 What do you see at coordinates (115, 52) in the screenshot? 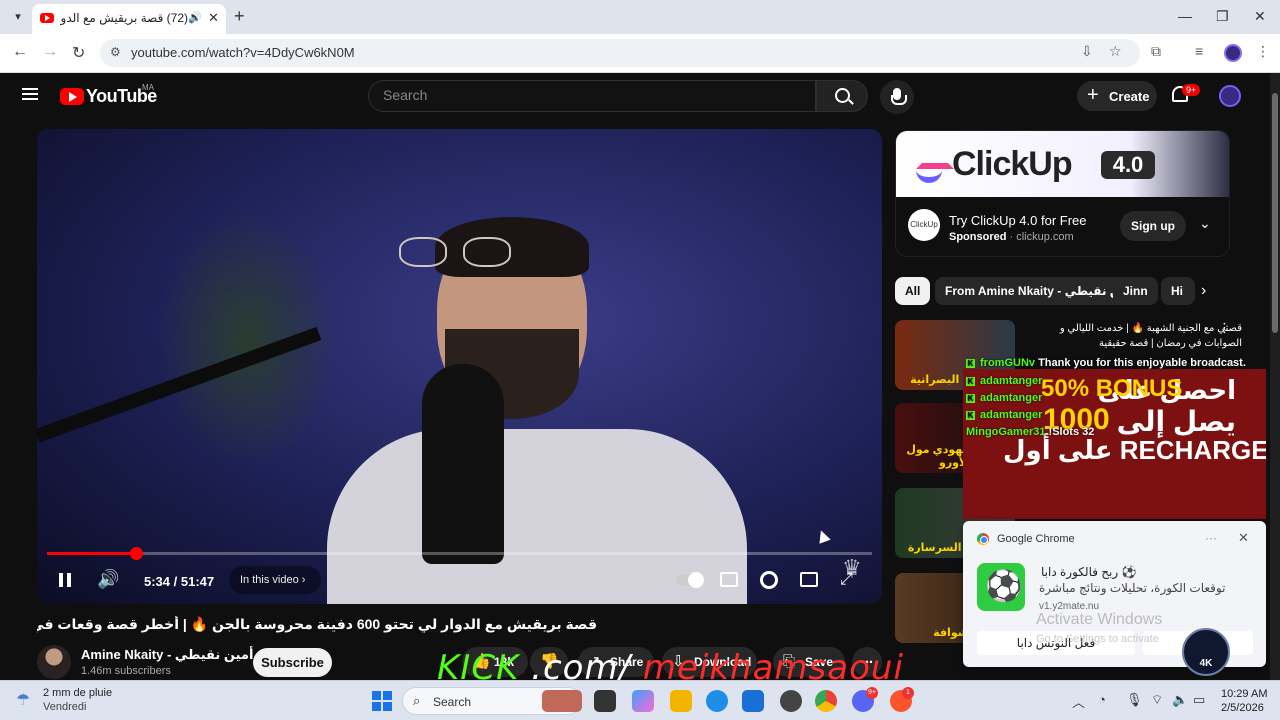
I see `site-info-icon: ⚙` at bounding box center [115, 52].